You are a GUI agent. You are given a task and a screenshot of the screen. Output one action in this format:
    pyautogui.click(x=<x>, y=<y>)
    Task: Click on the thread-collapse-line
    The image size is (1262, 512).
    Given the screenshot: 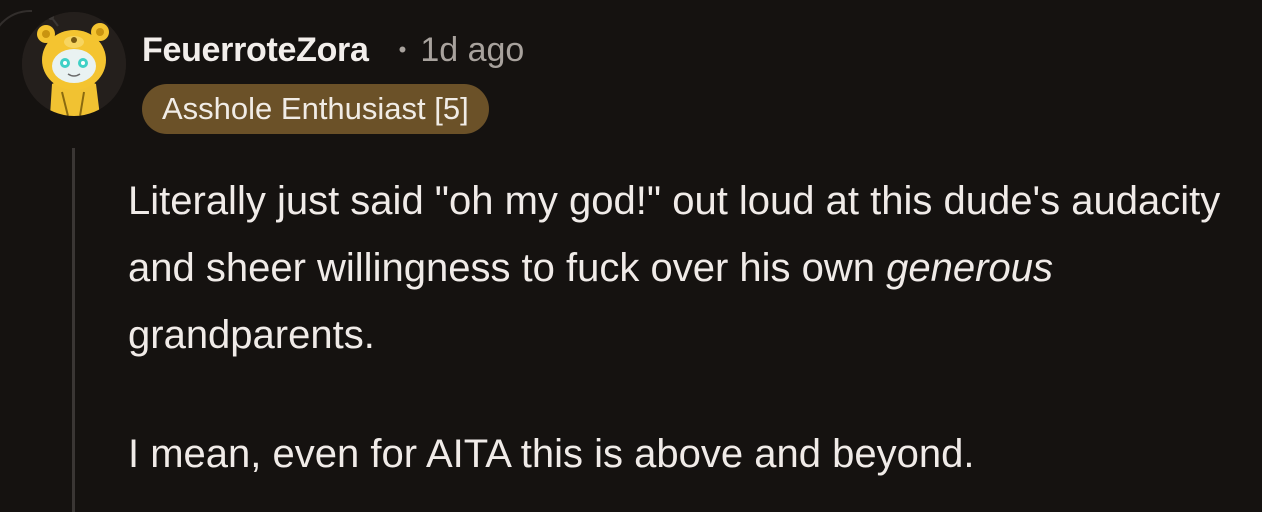 What is the action you would take?
    pyautogui.click(x=73, y=330)
    